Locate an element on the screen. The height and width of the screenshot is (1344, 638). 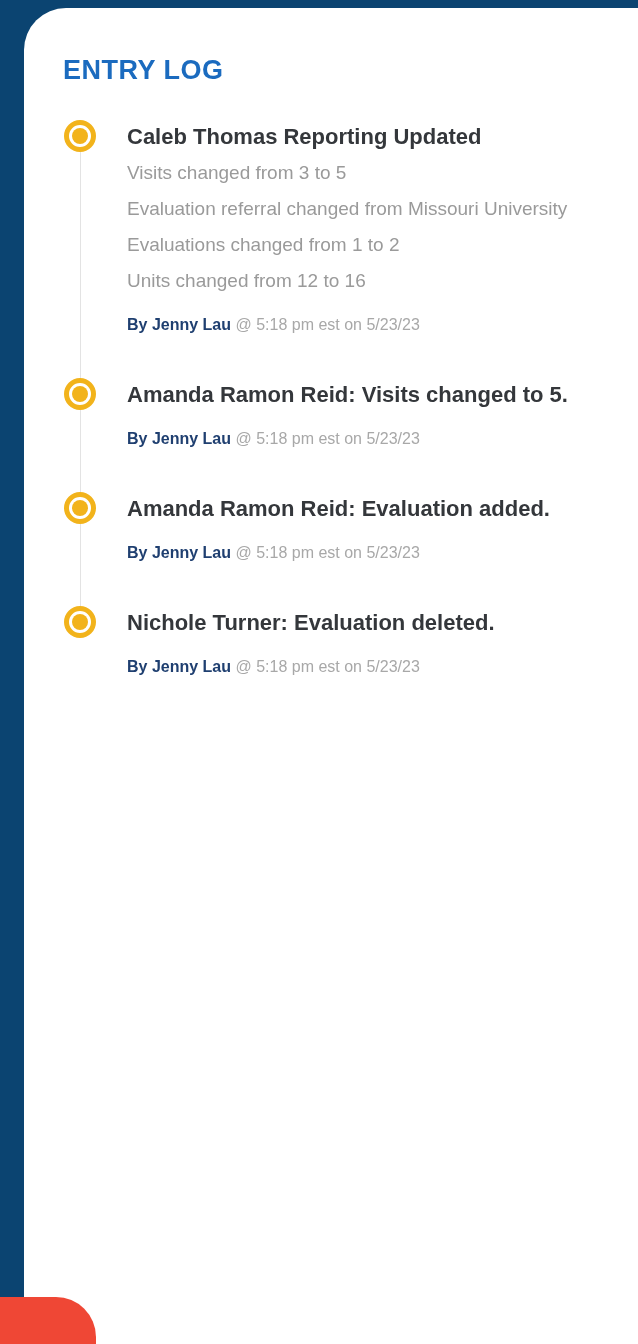
change-detail: Units changed from 12 to 16 is located at coordinates (247, 281).